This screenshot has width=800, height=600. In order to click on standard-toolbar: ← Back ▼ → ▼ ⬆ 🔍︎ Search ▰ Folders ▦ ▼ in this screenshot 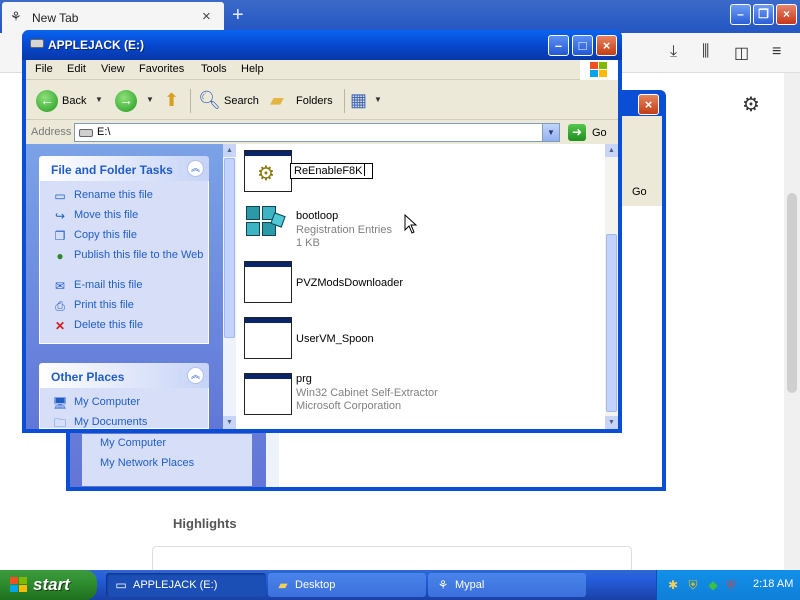, I will do `click(322, 100)`.